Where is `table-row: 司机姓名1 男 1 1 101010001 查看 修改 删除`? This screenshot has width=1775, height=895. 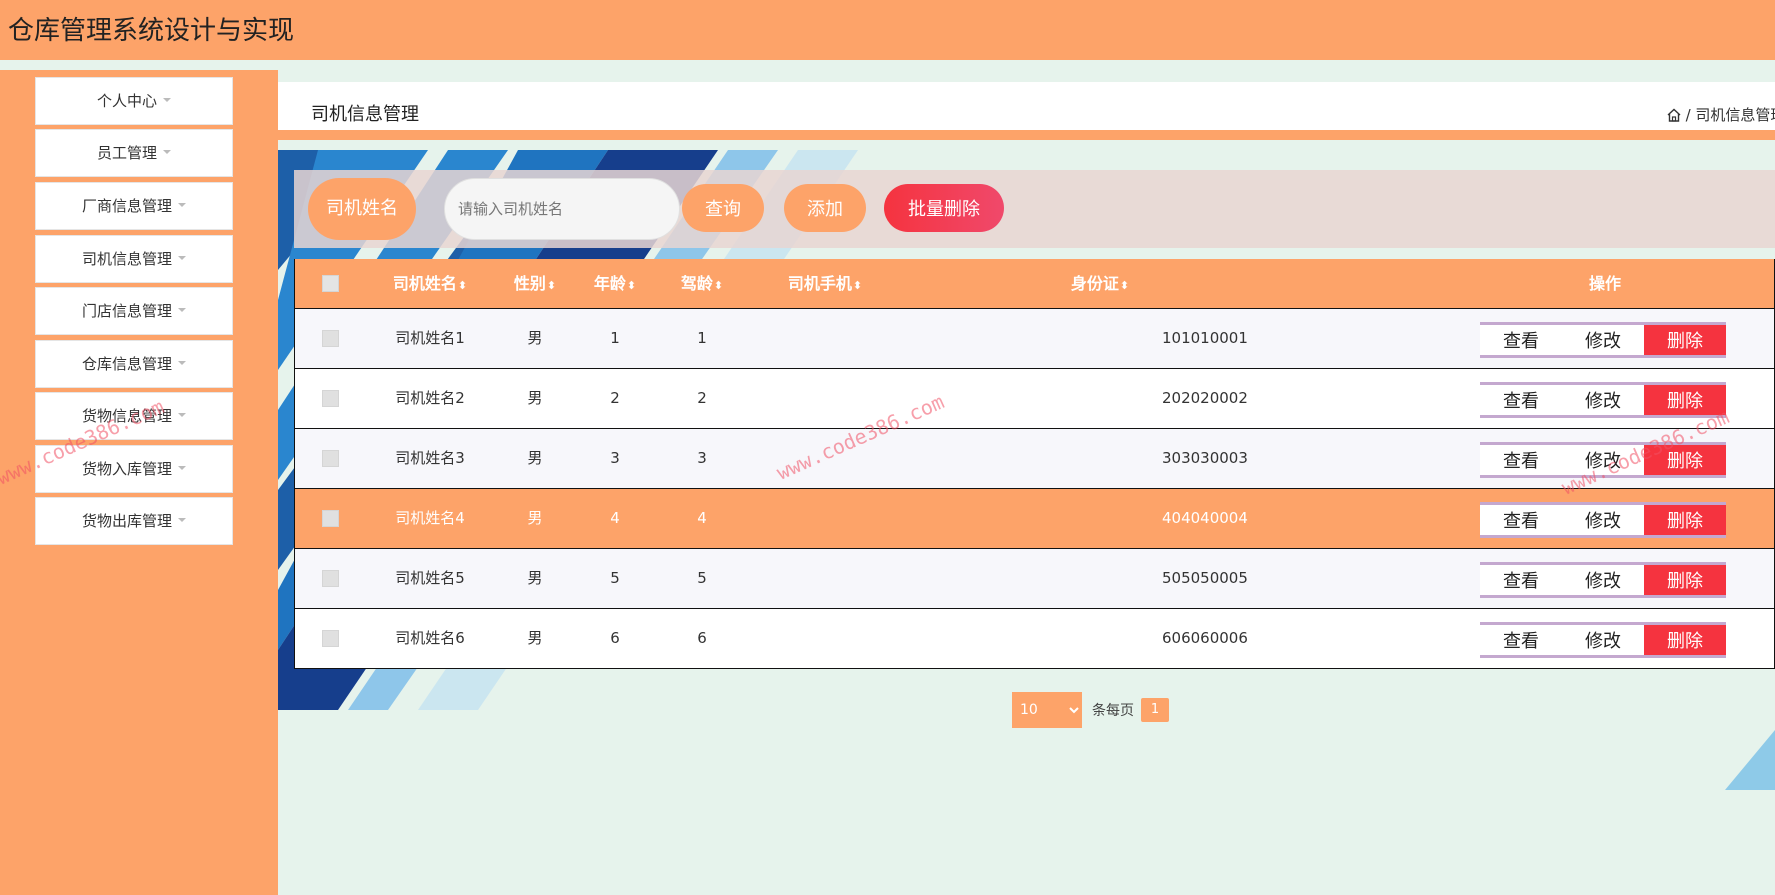 table-row: 司机姓名1 男 1 1 101010001 查看 修改 删除 is located at coordinates (1034, 338).